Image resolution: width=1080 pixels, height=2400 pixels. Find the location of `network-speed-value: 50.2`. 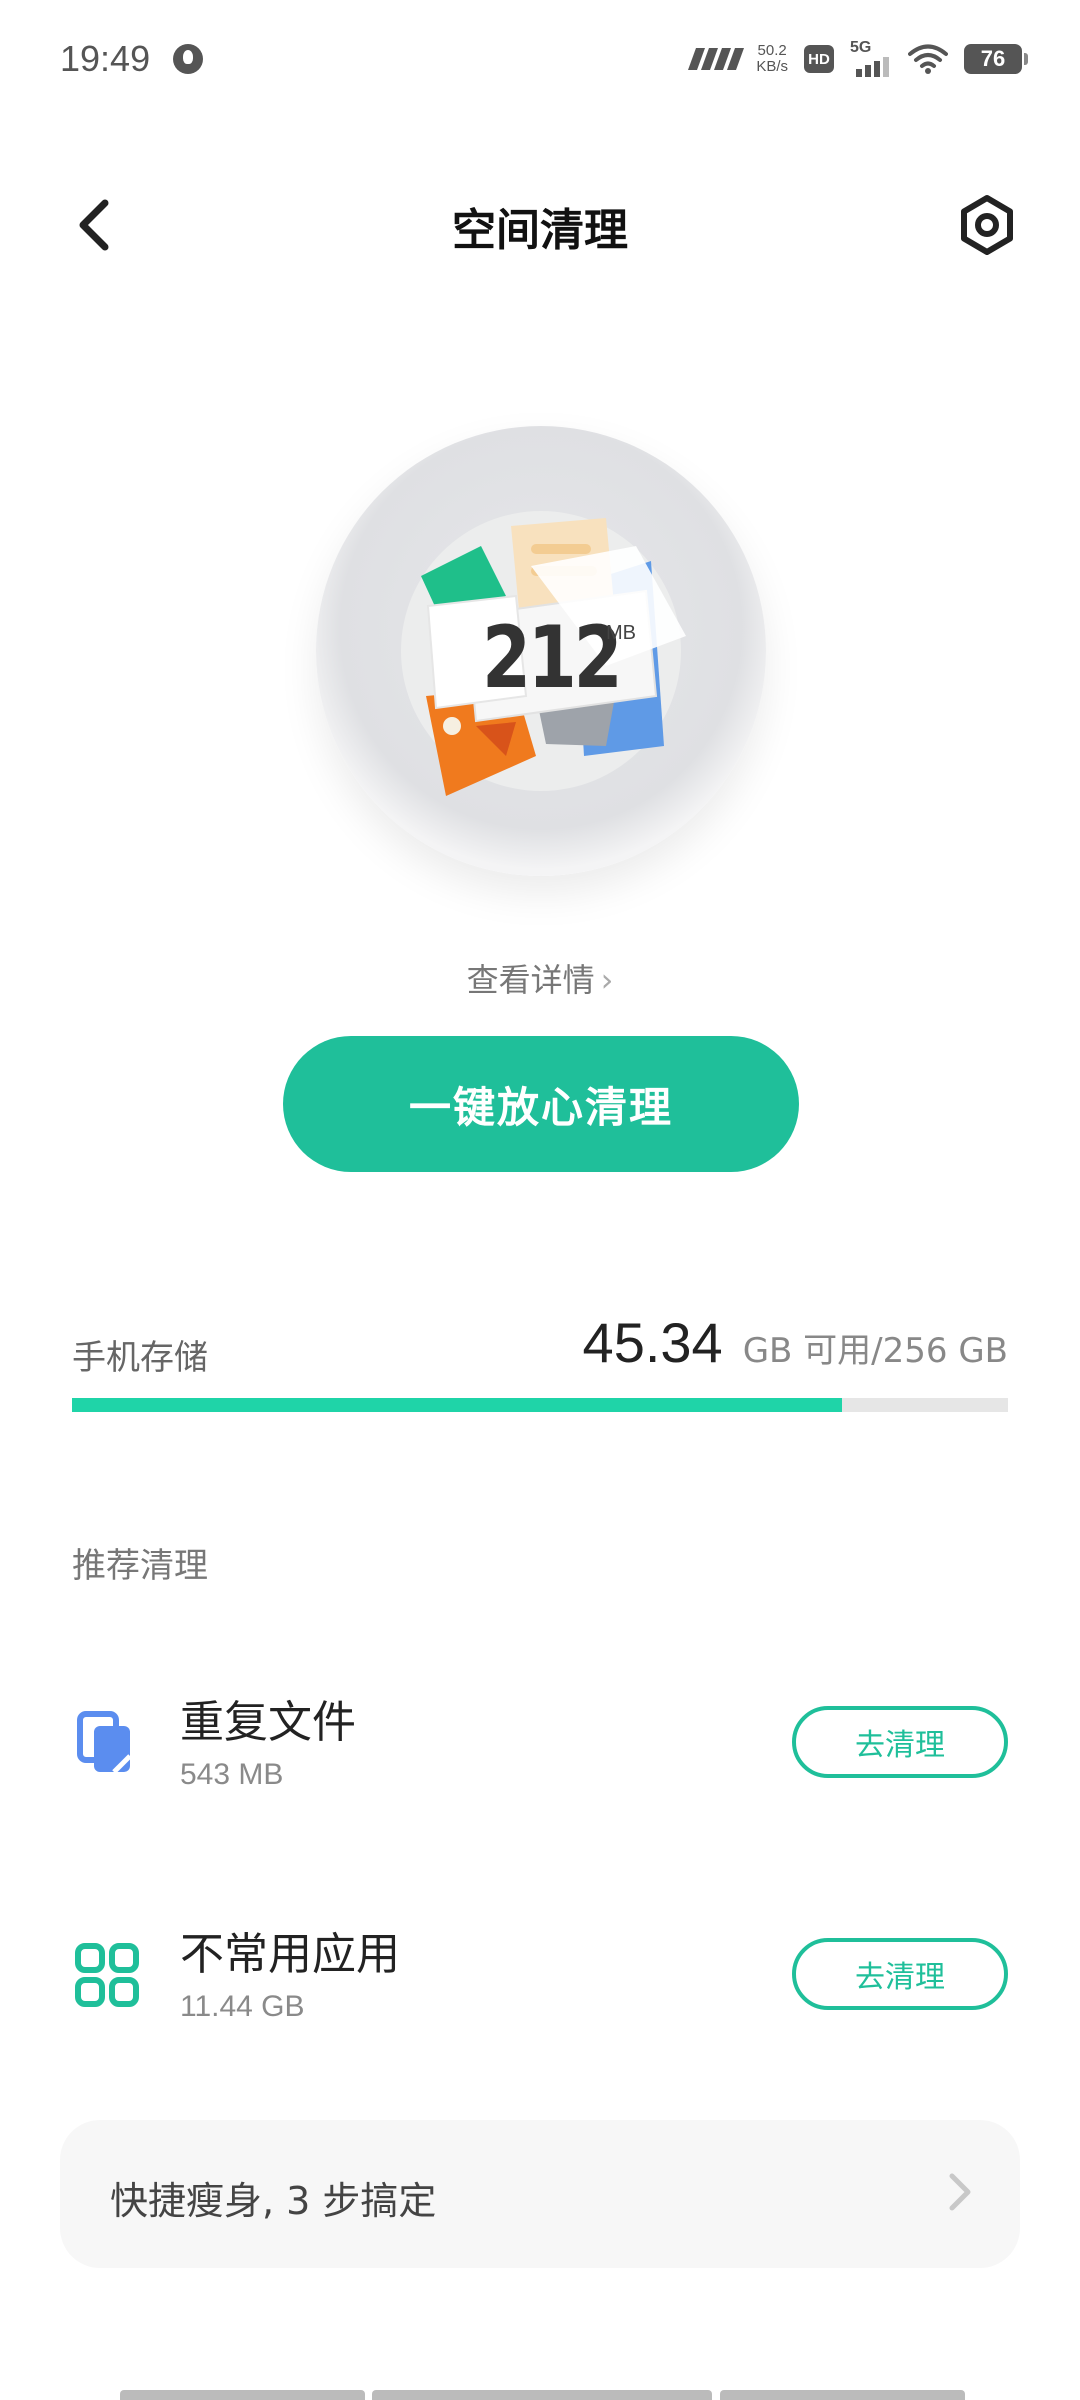

network-speed-value: 50.2 is located at coordinates (772, 50).